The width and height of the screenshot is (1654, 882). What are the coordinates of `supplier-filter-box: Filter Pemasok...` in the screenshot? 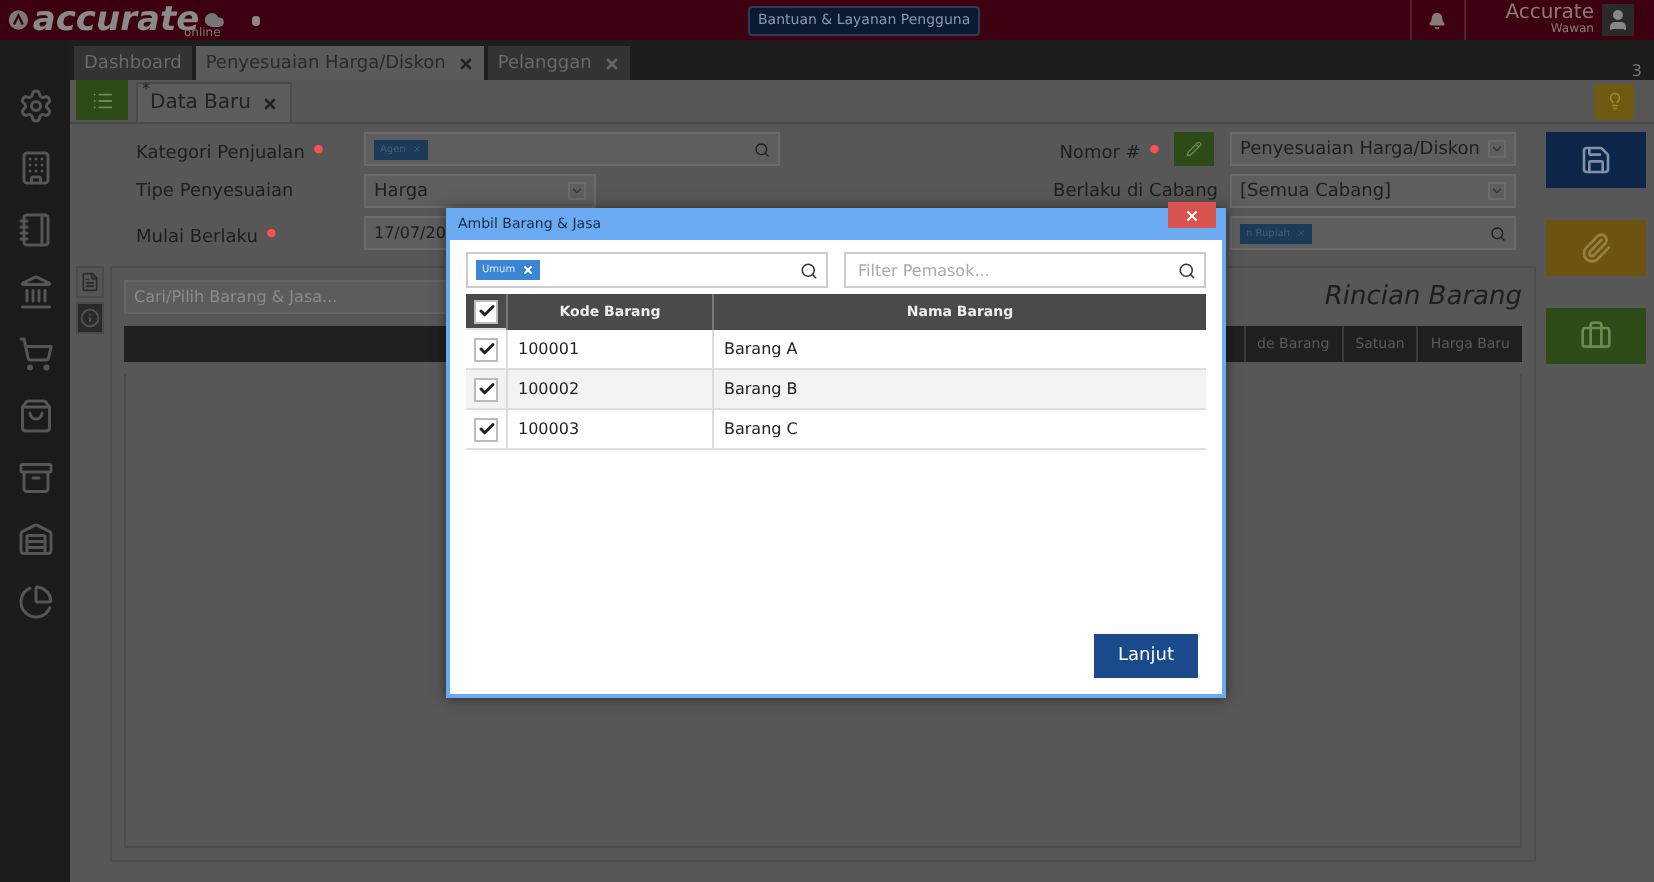 It's located at (1025, 270).